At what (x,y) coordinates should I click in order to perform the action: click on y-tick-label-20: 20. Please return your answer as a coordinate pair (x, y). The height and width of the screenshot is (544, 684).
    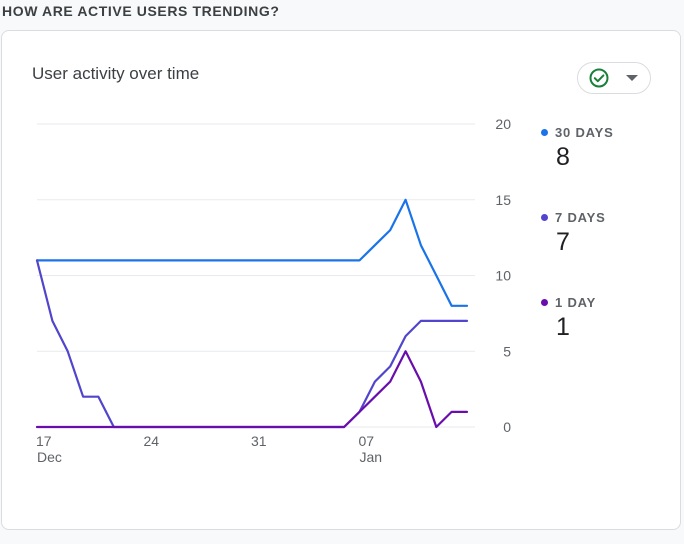
    Looking at the image, I should click on (503, 124).